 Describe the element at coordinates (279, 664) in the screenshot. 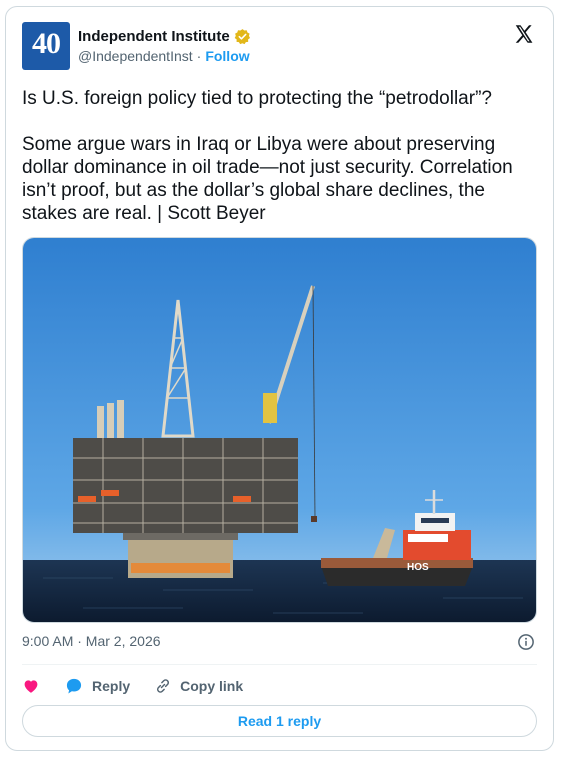

I see `divider` at that location.